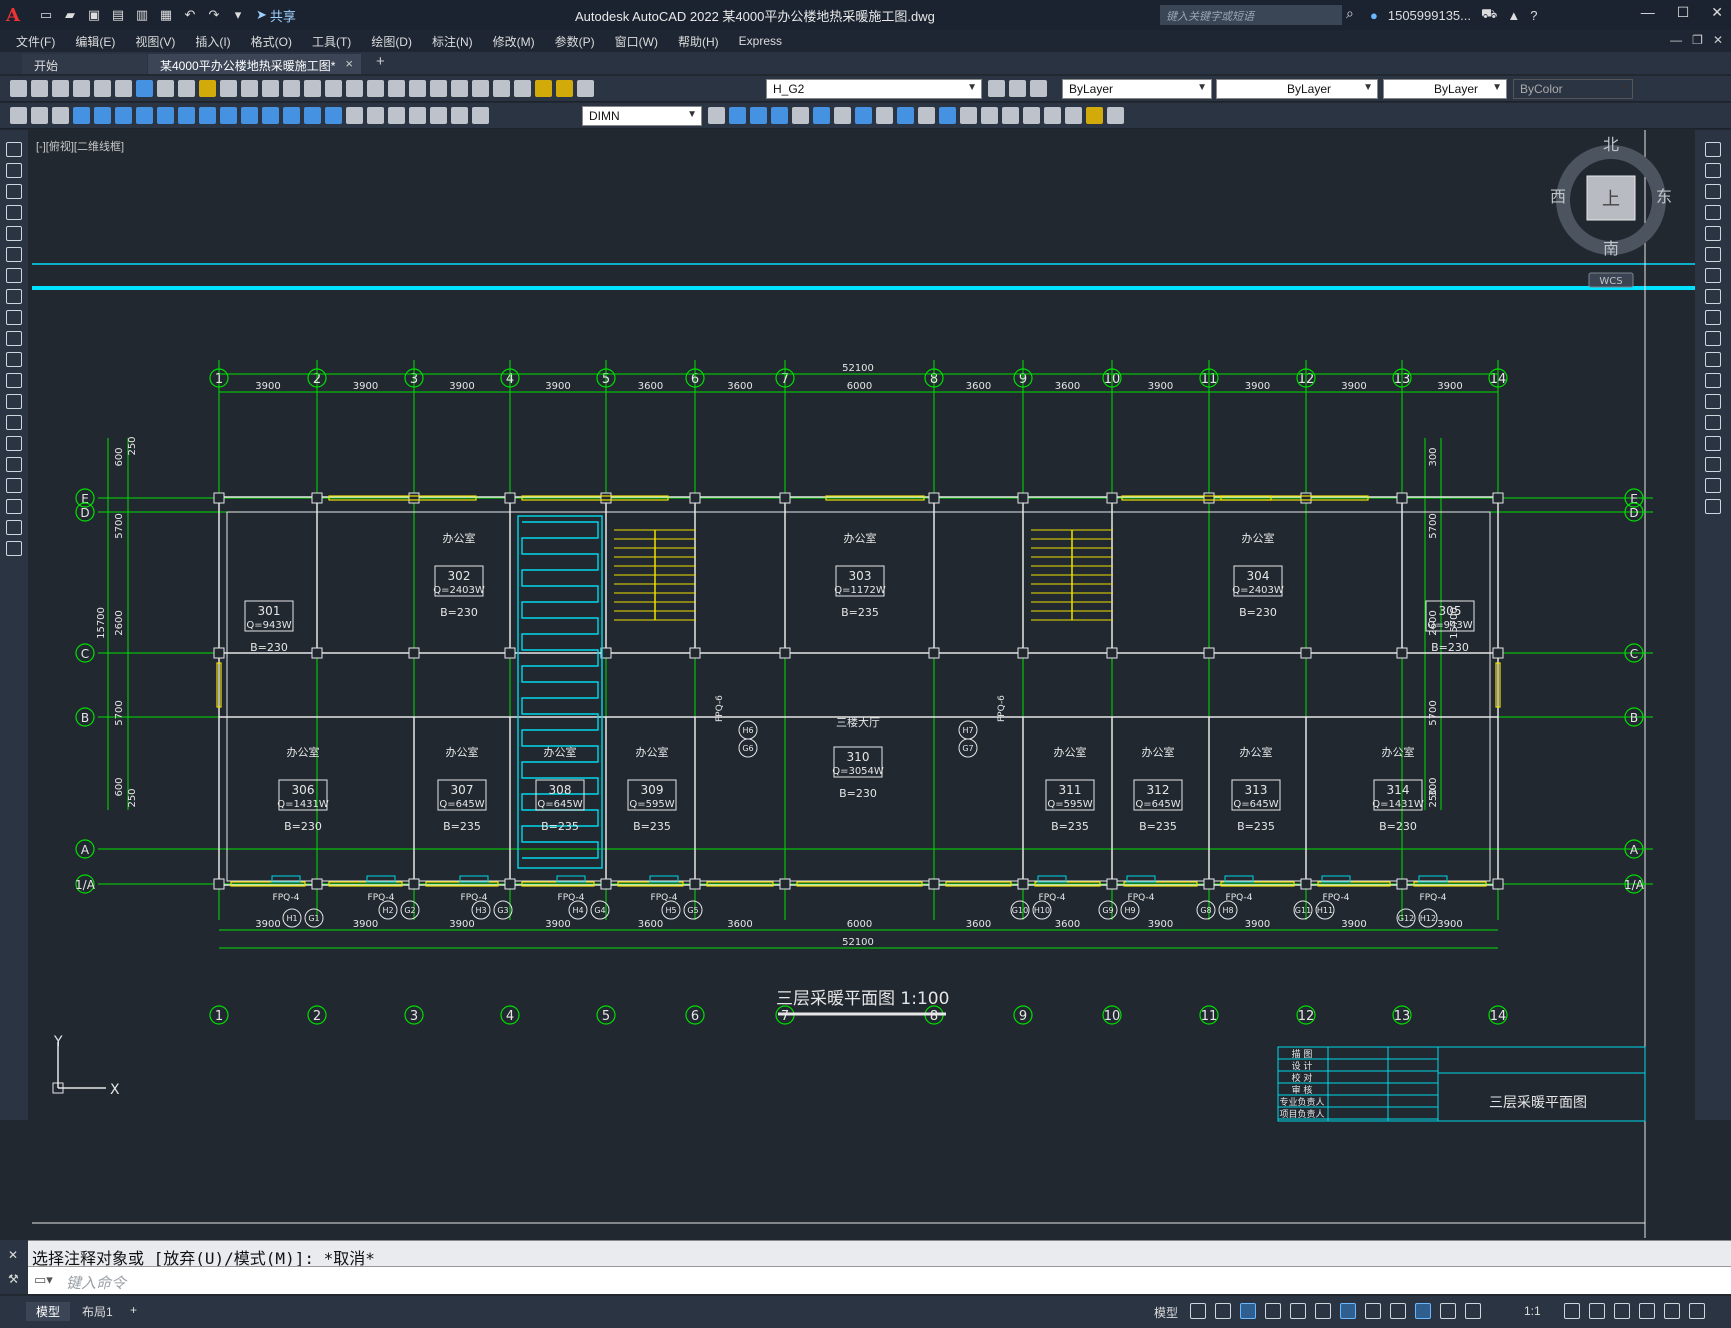 The image size is (1731, 1328). What do you see at coordinates (1713, 233) in the screenshot?
I see `array-icon` at bounding box center [1713, 233].